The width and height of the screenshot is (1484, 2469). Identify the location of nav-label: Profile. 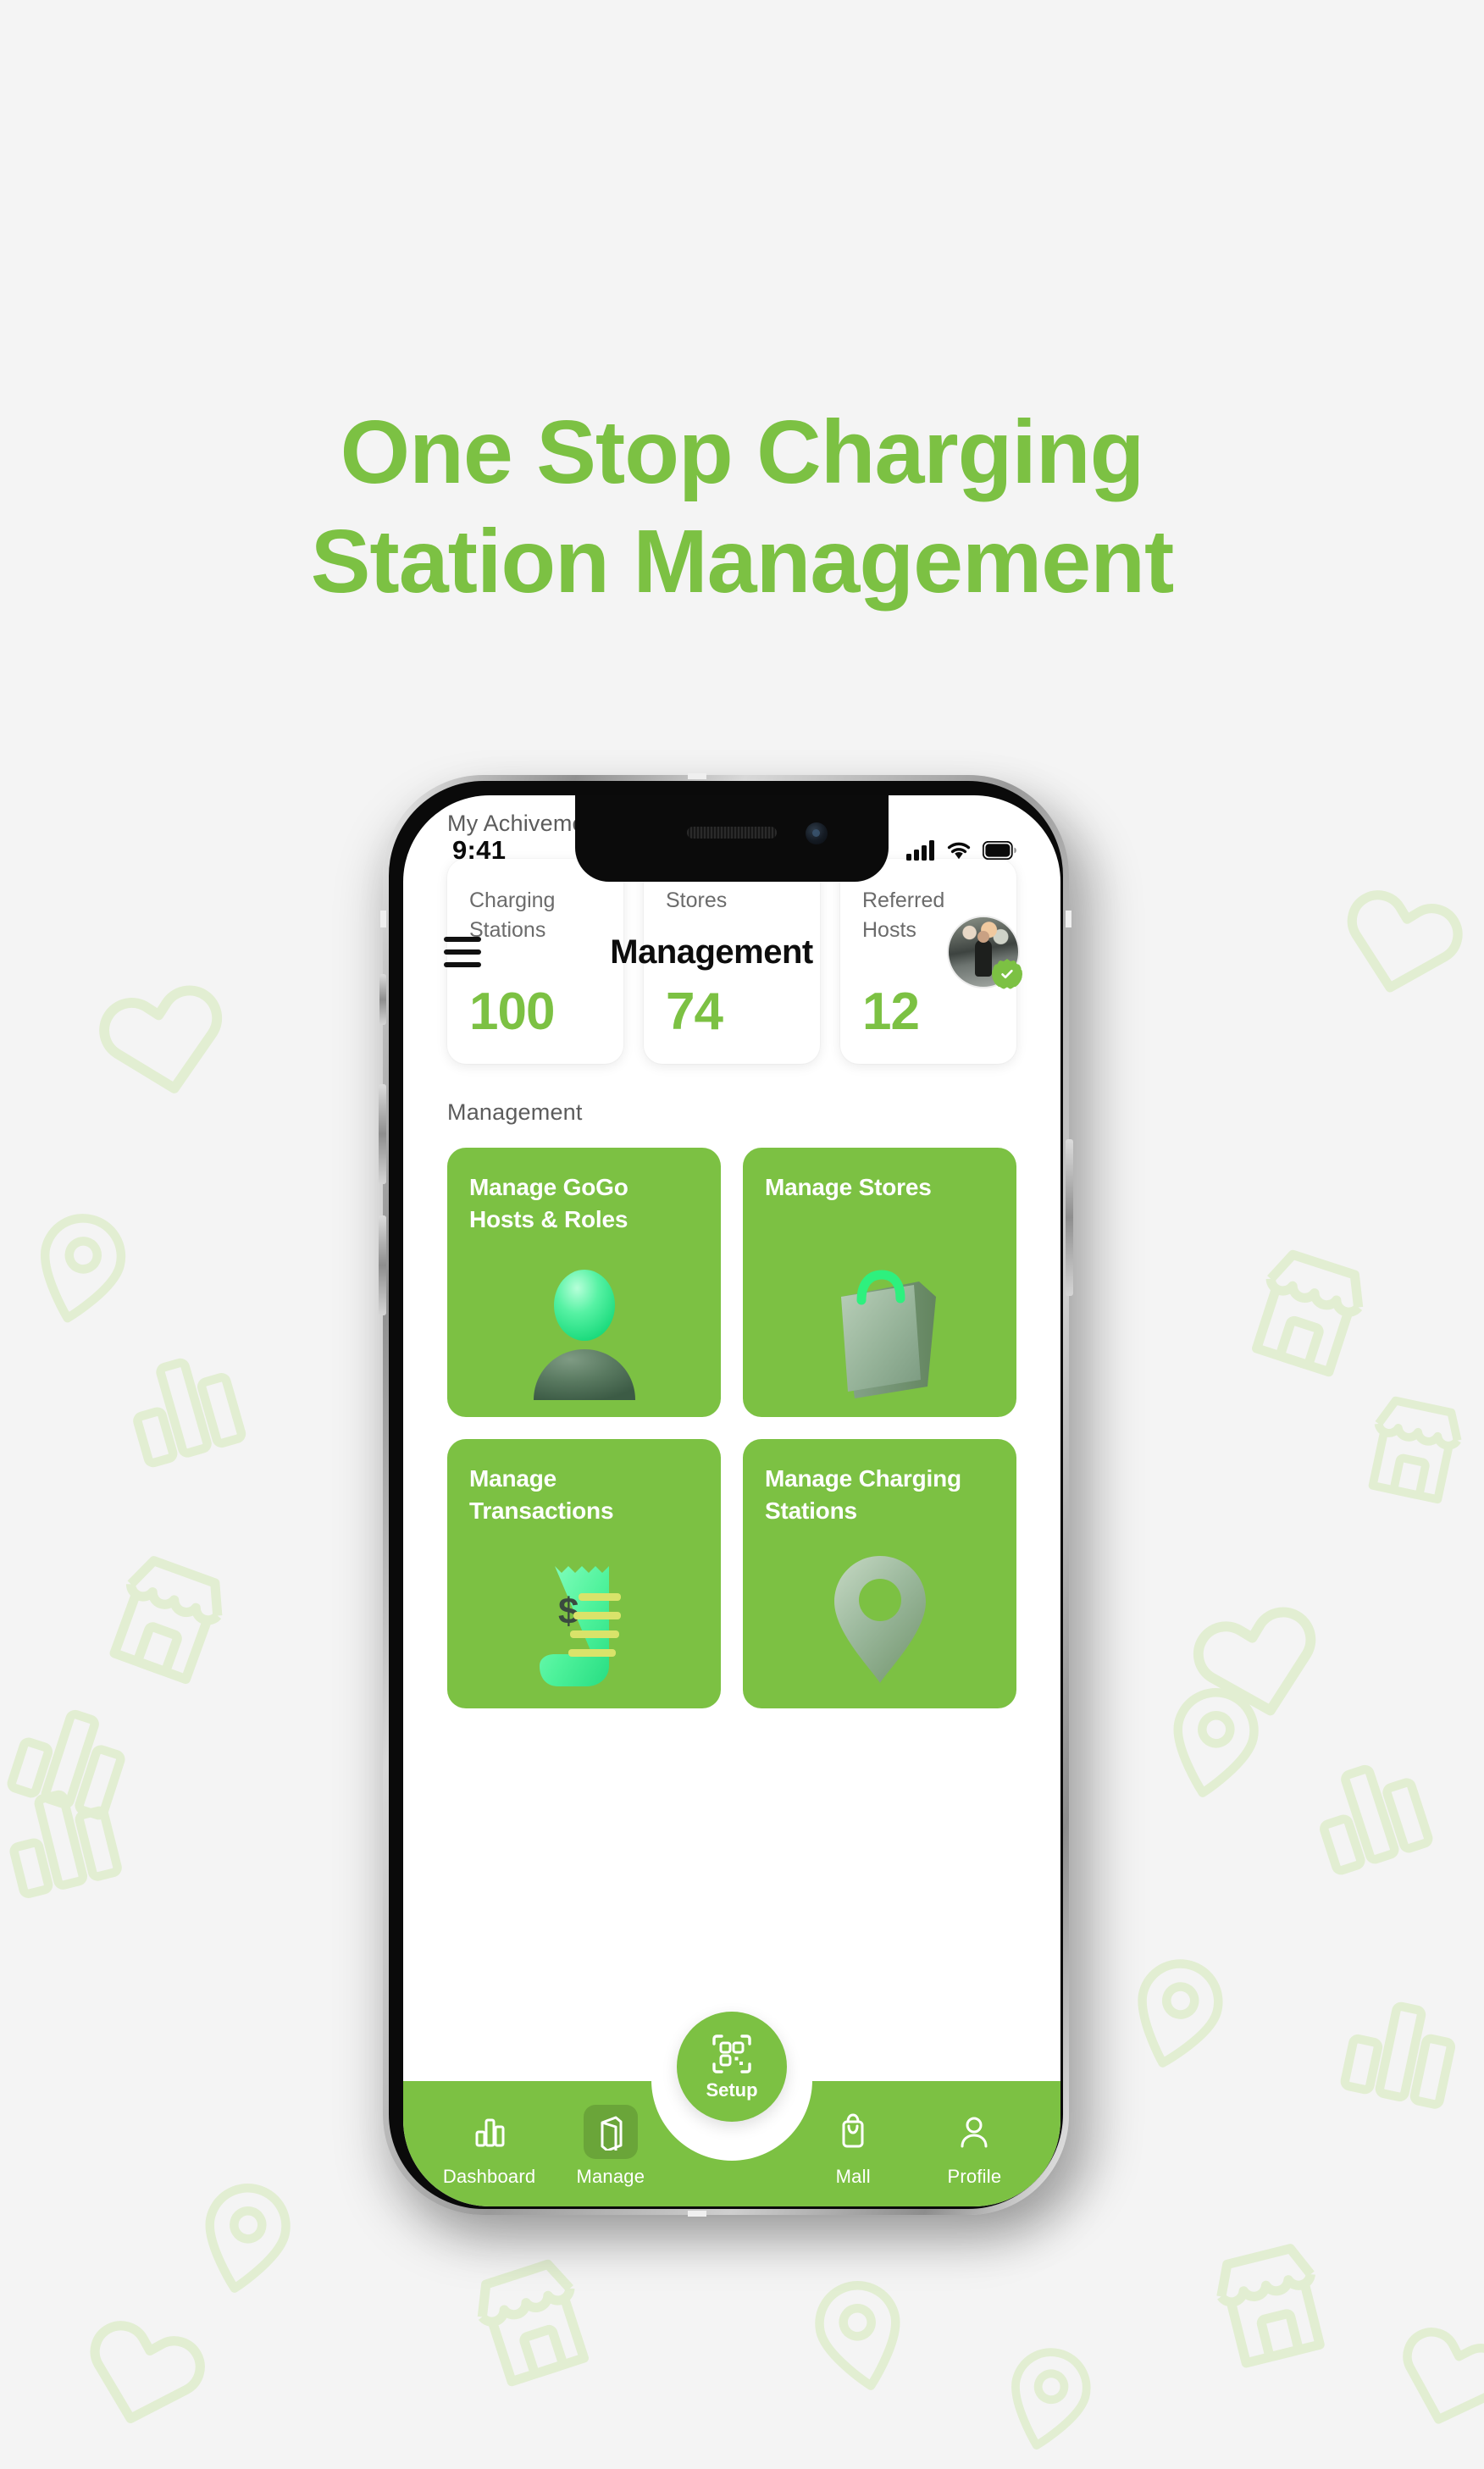
(974, 2176).